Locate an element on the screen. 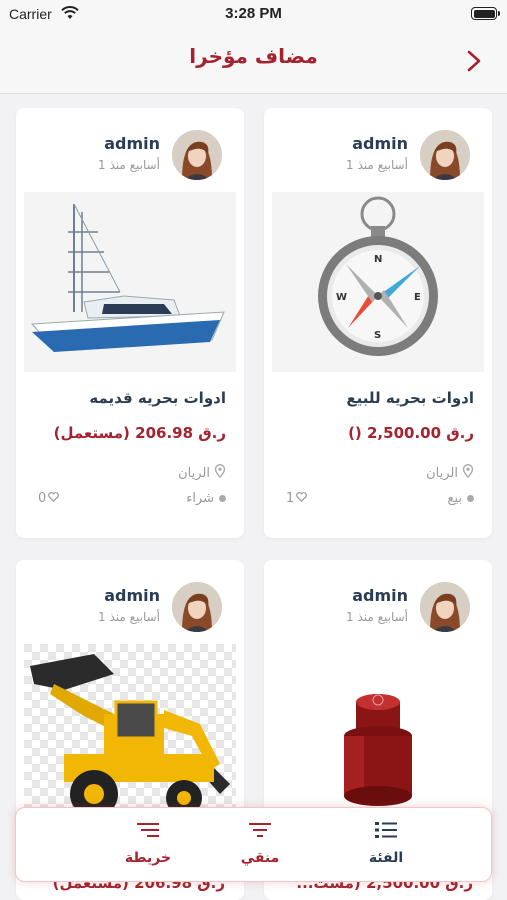  filter-label: منقي is located at coordinates (260, 858).